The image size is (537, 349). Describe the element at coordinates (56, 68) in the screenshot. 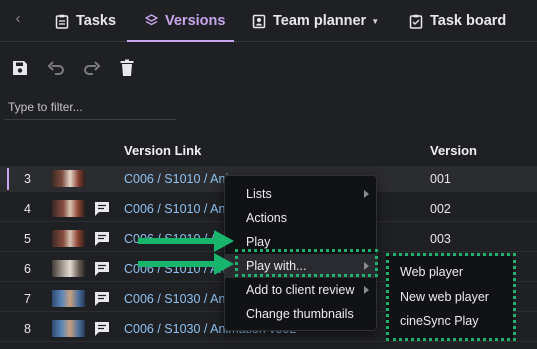

I see `undo-icon` at that location.